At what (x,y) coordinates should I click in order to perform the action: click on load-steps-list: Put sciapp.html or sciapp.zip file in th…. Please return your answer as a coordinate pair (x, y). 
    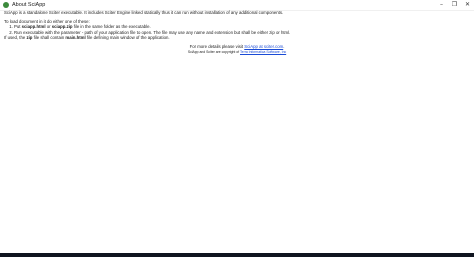
    Looking at the image, I should click on (237, 29).